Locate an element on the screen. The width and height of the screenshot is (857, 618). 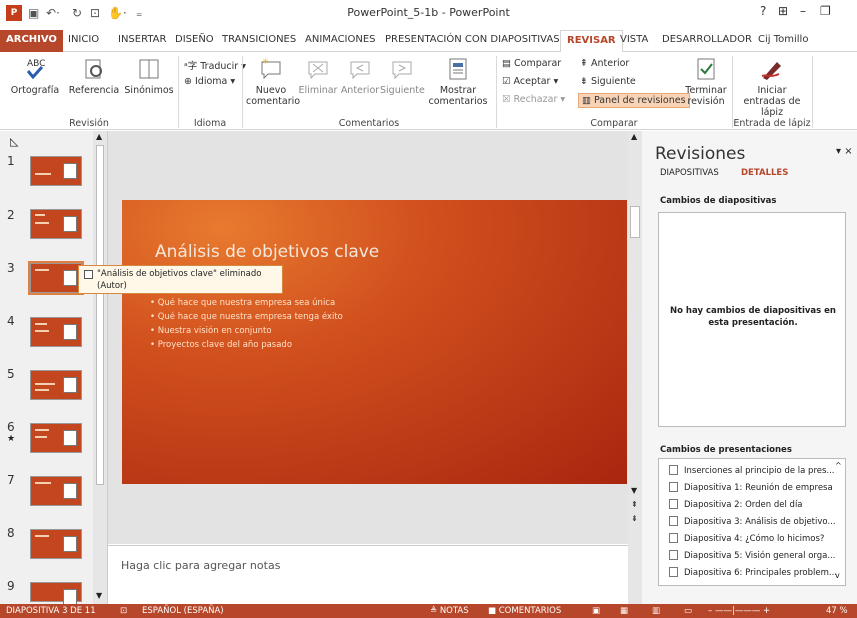
compare-button: ▤ Comparar is located at coordinates (531, 63).